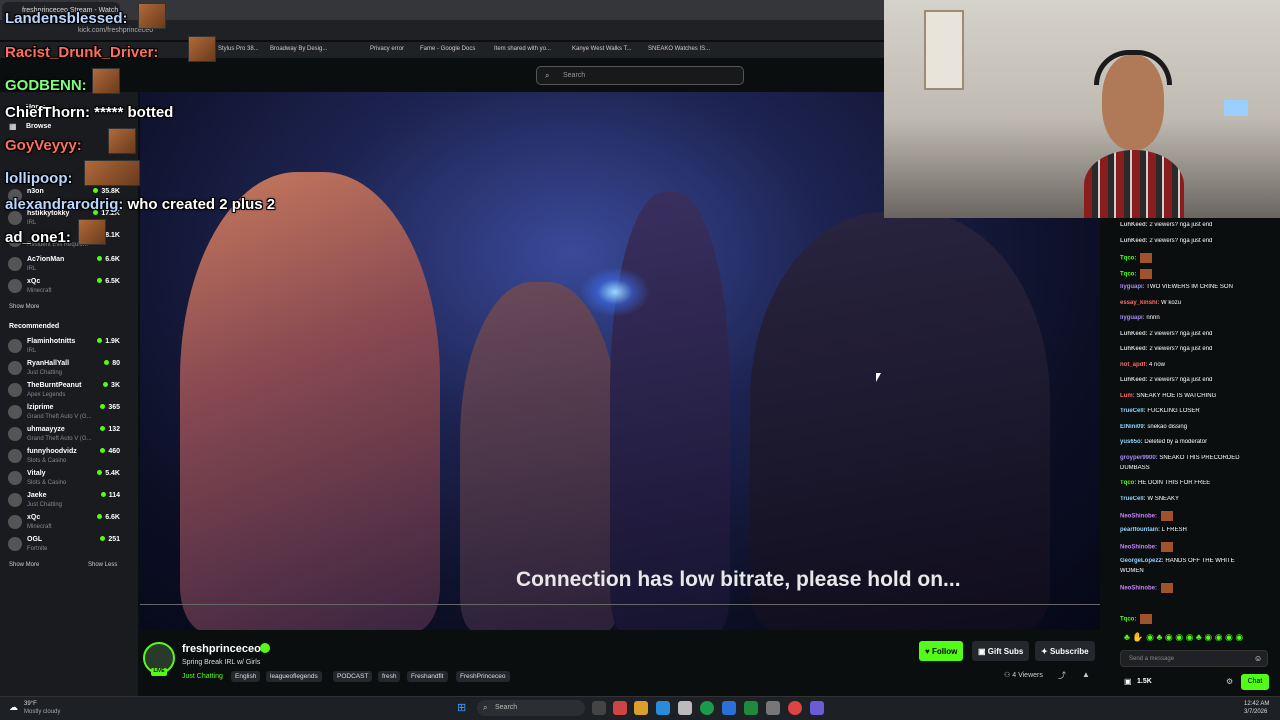 The width and height of the screenshot is (1280, 720). Describe the element at coordinates (47, 483) in the screenshot. I see `channel-category: Slots & Casino` at that location.